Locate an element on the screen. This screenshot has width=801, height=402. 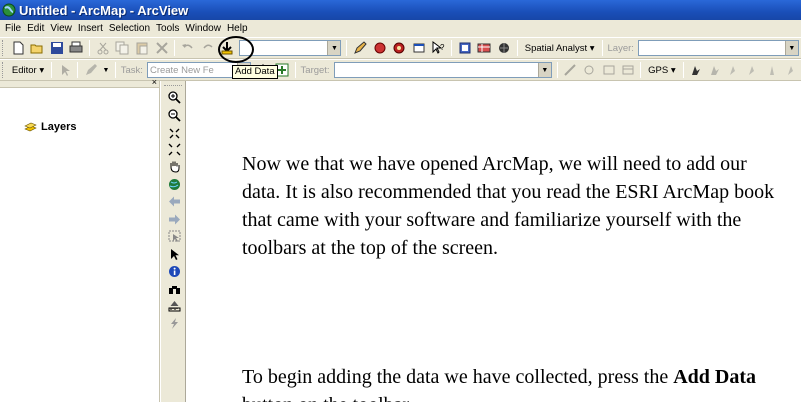
task-label: Task: is located at coordinates (131, 70).